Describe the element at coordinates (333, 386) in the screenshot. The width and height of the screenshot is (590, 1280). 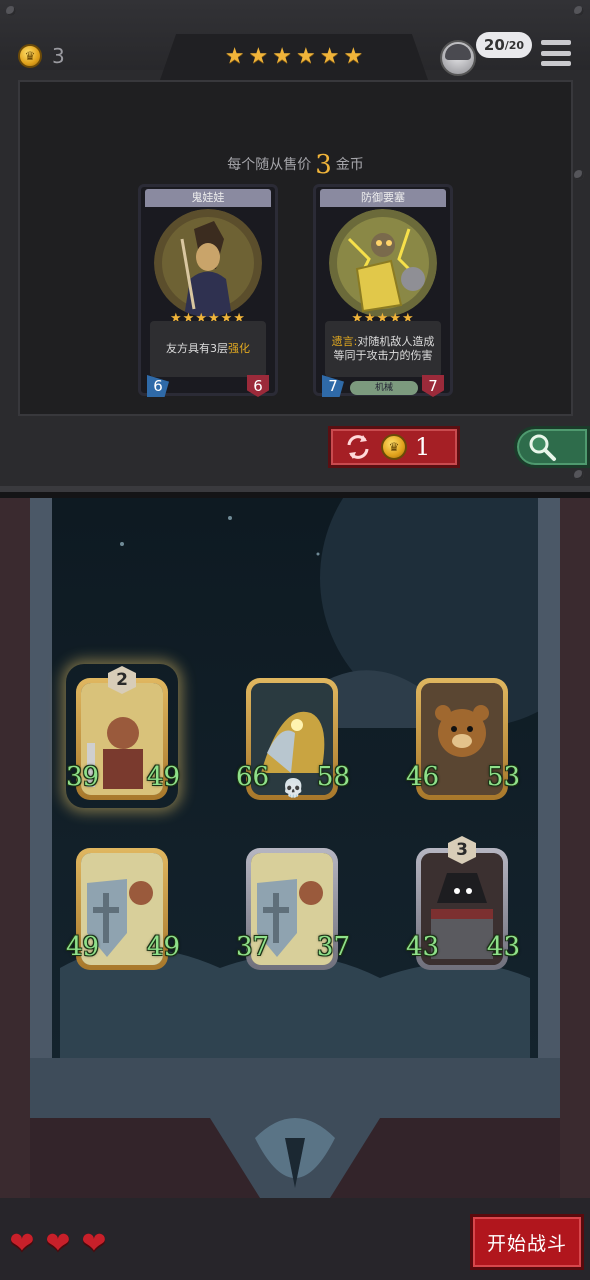
I see `card-attack: 7` at that location.